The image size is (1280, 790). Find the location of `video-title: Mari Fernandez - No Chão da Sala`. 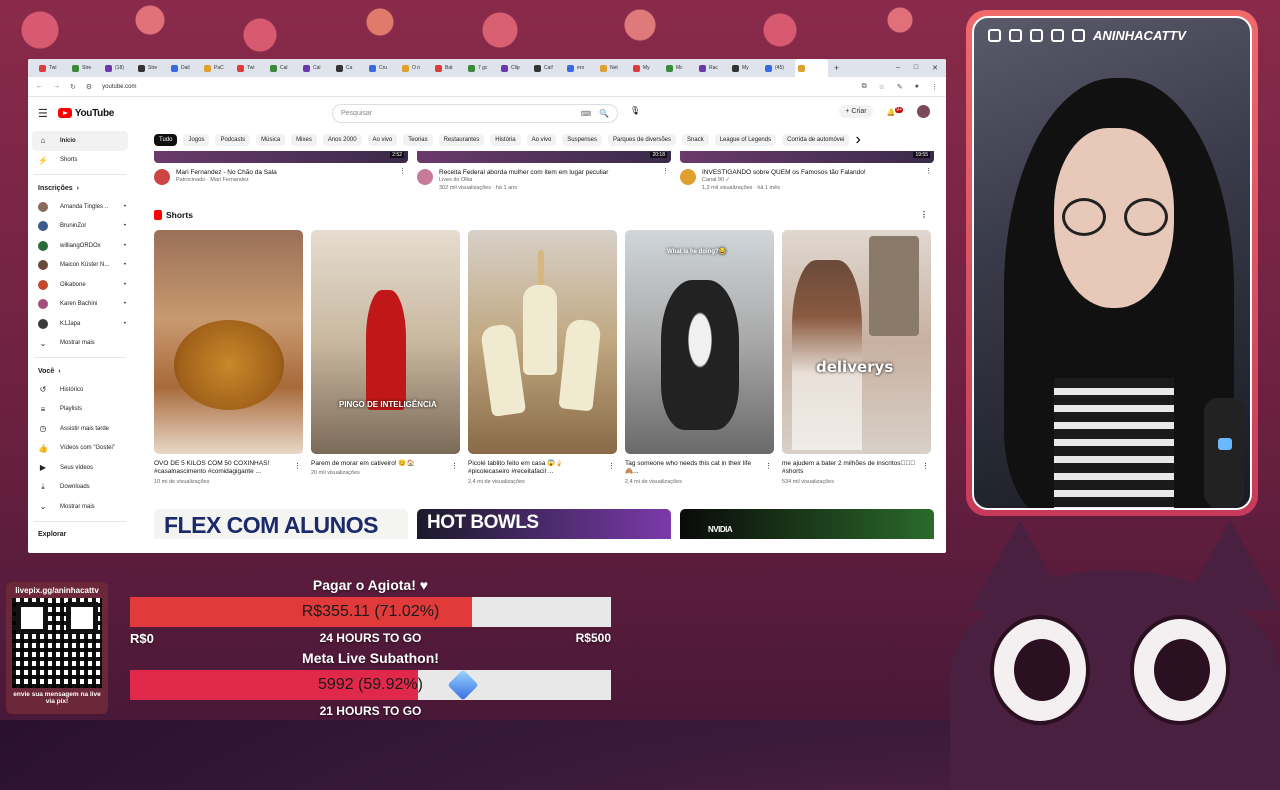

video-title: Mari Fernandez - No Chão da Sala is located at coordinates (226, 173).